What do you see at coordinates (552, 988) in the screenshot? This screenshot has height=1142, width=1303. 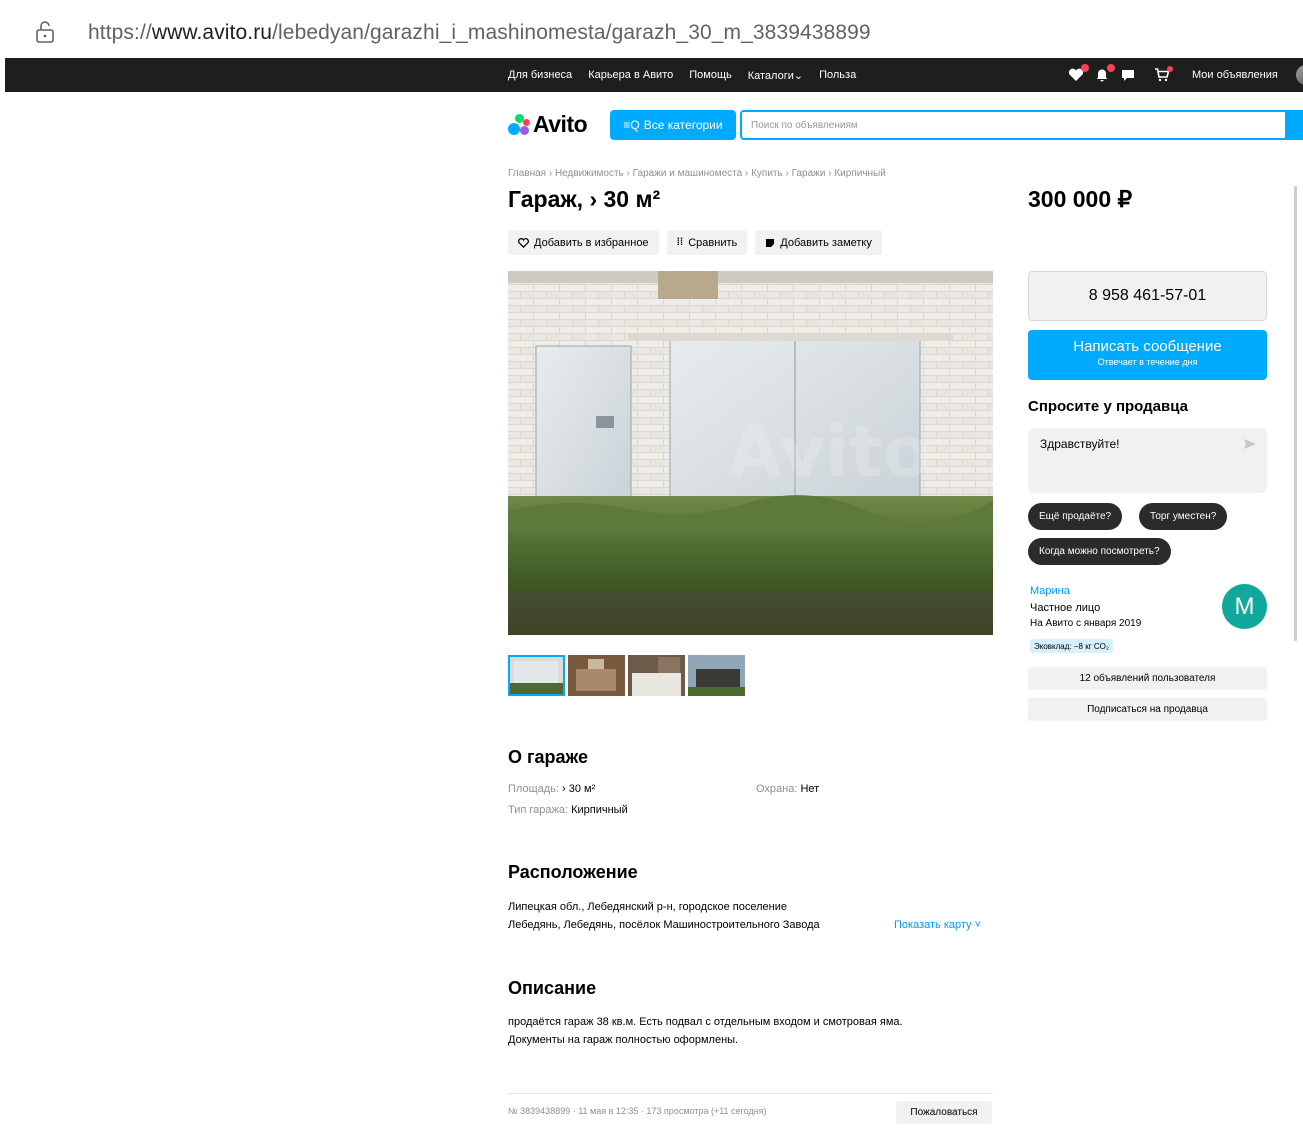 I see `description-section-title: Описание` at bounding box center [552, 988].